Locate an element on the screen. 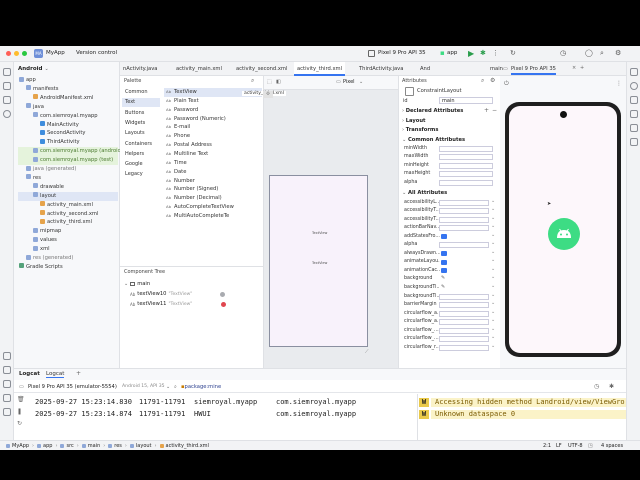 The image size is (640, 480). tree-item: values is located at coordinates (45, 240).